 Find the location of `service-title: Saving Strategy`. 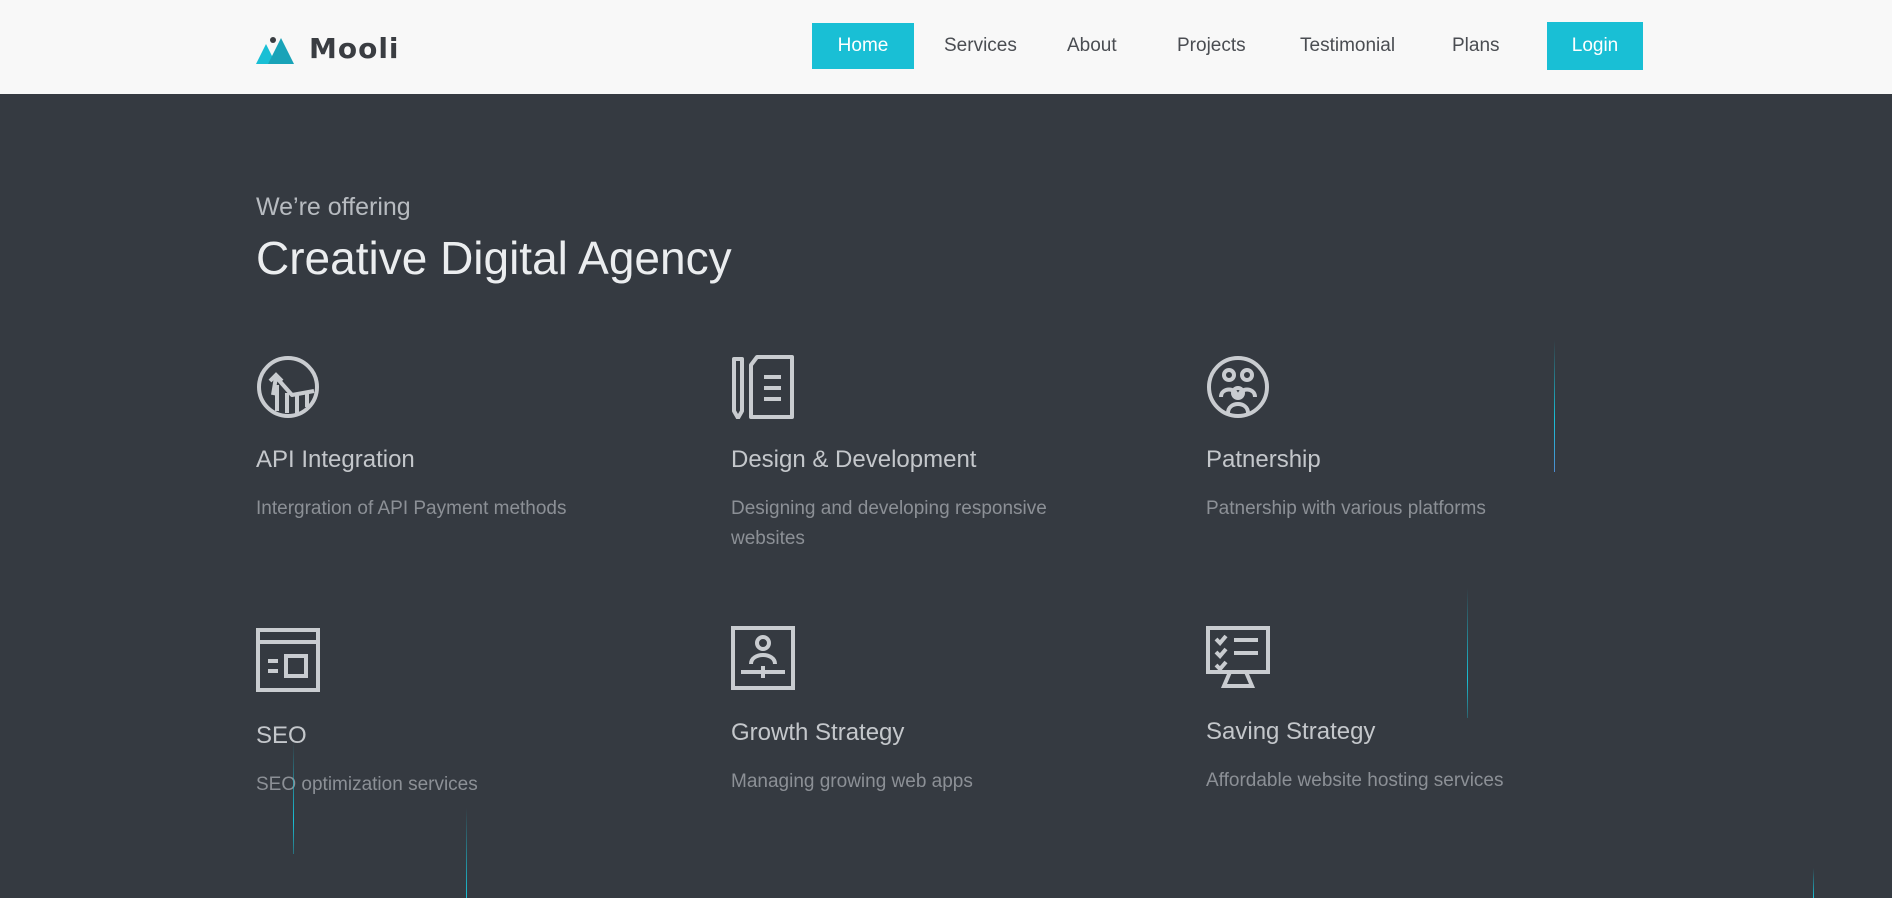

service-title: Saving Strategy is located at coordinates (1291, 731).